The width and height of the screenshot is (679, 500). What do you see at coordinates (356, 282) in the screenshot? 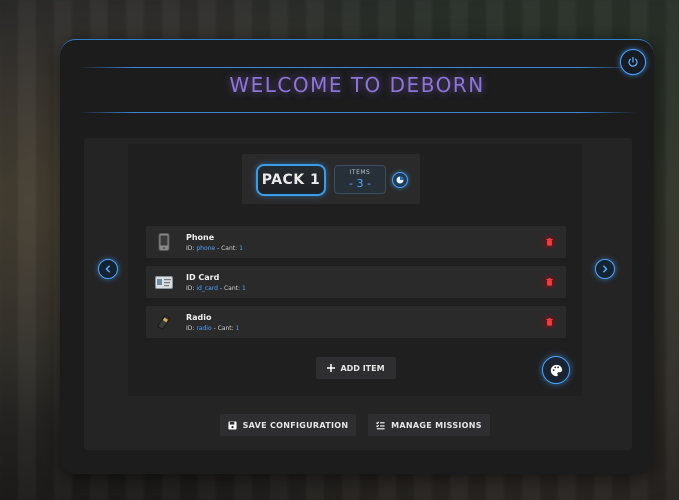
I see `item-row: ID Card ID: id_card - Cant: 1` at bounding box center [356, 282].